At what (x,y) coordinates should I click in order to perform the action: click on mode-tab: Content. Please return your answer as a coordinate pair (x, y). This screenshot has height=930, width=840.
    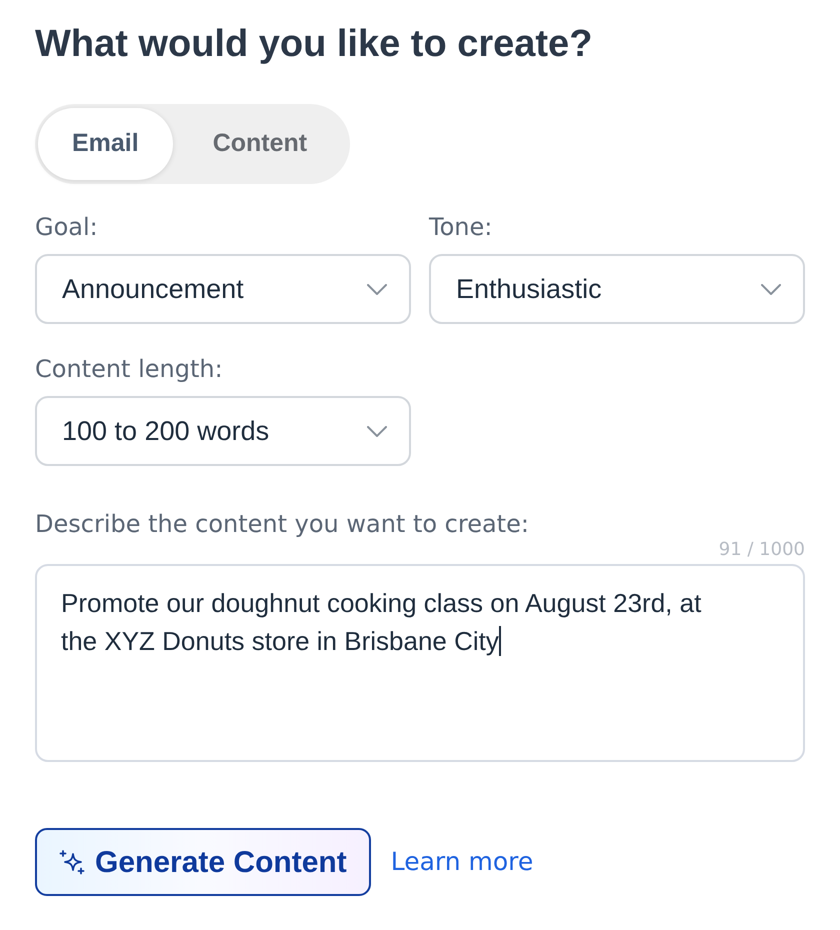
    Looking at the image, I should click on (260, 144).